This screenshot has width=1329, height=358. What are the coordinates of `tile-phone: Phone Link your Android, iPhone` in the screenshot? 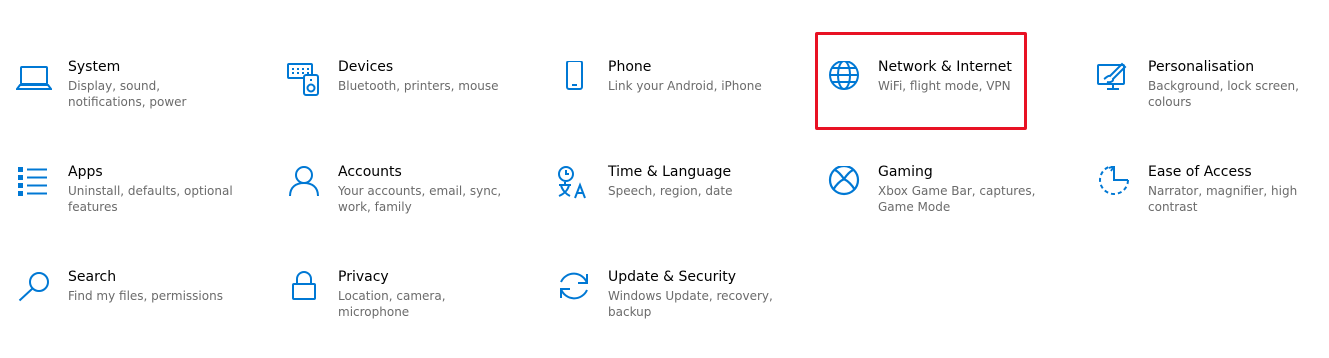 It's located at (661, 103).